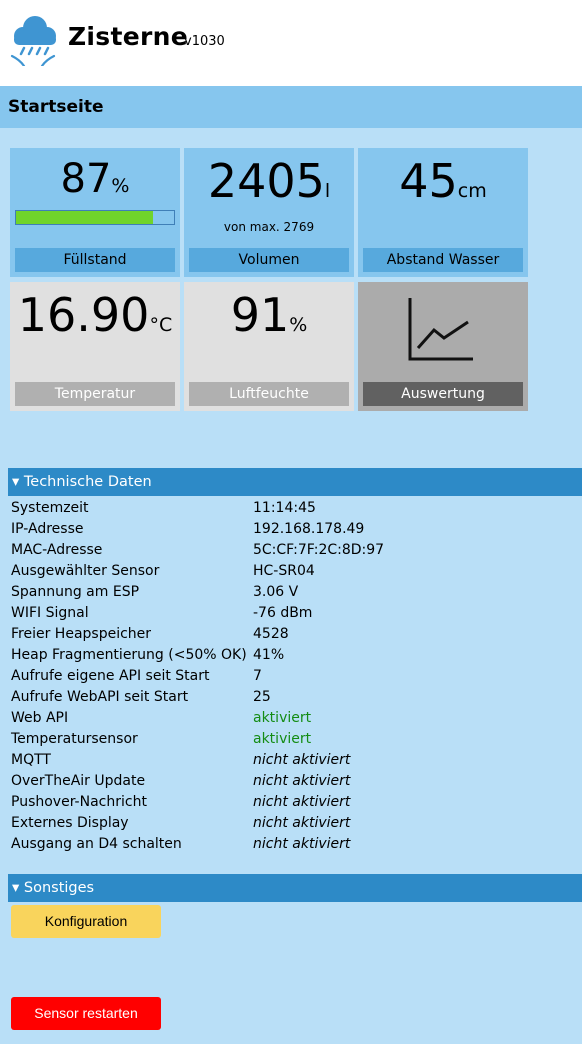 The height and width of the screenshot is (1044, 582). What do you see at coordinates (85, 217) in the screenshot?
I see `fill-level-progress-fill` at bounding box center [85, 217].